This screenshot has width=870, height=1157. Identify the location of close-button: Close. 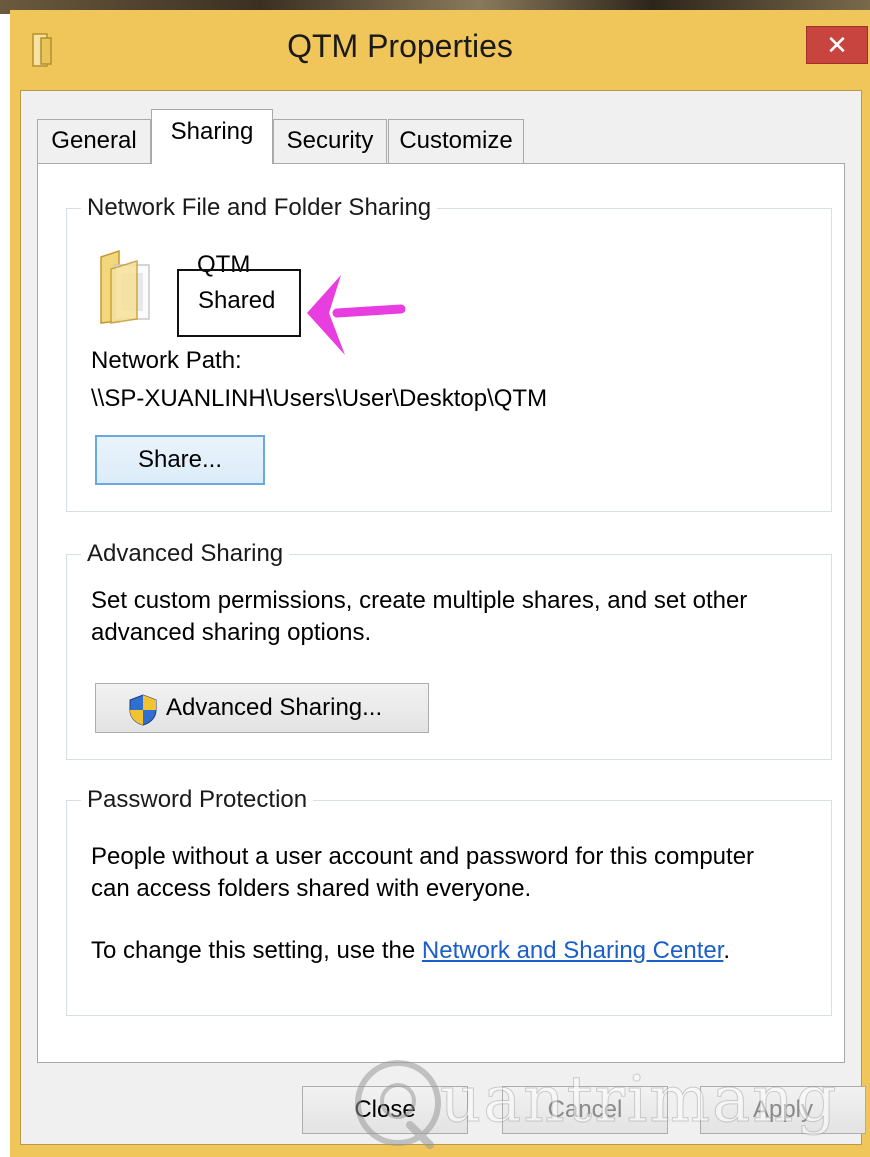
(385, 1110).